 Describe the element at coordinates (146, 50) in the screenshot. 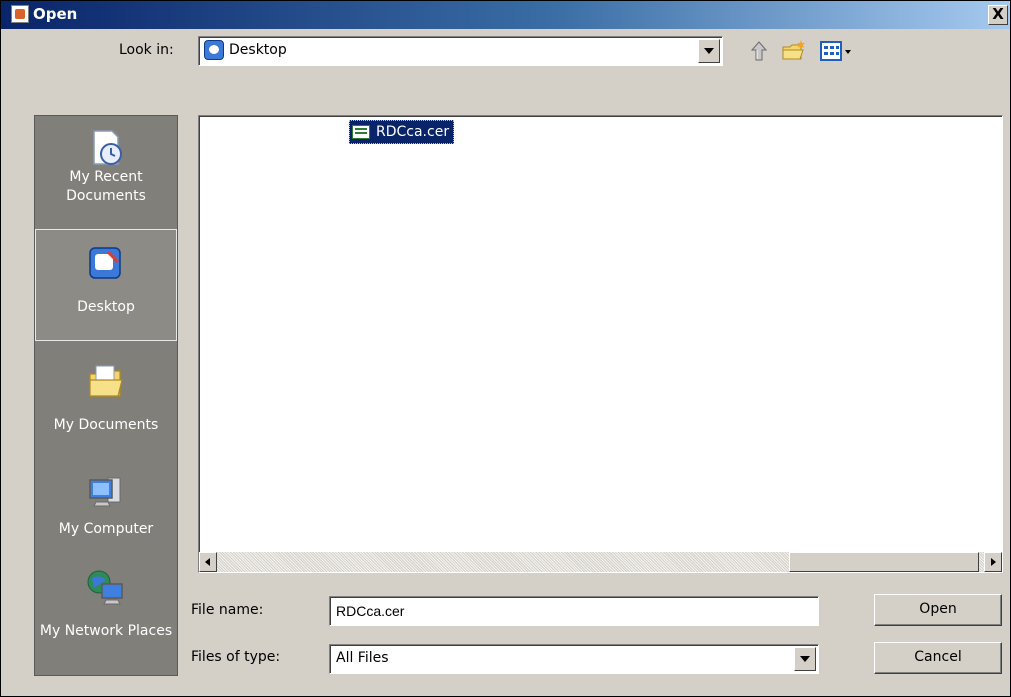

I see `look-in-label: Look in:` at that location.